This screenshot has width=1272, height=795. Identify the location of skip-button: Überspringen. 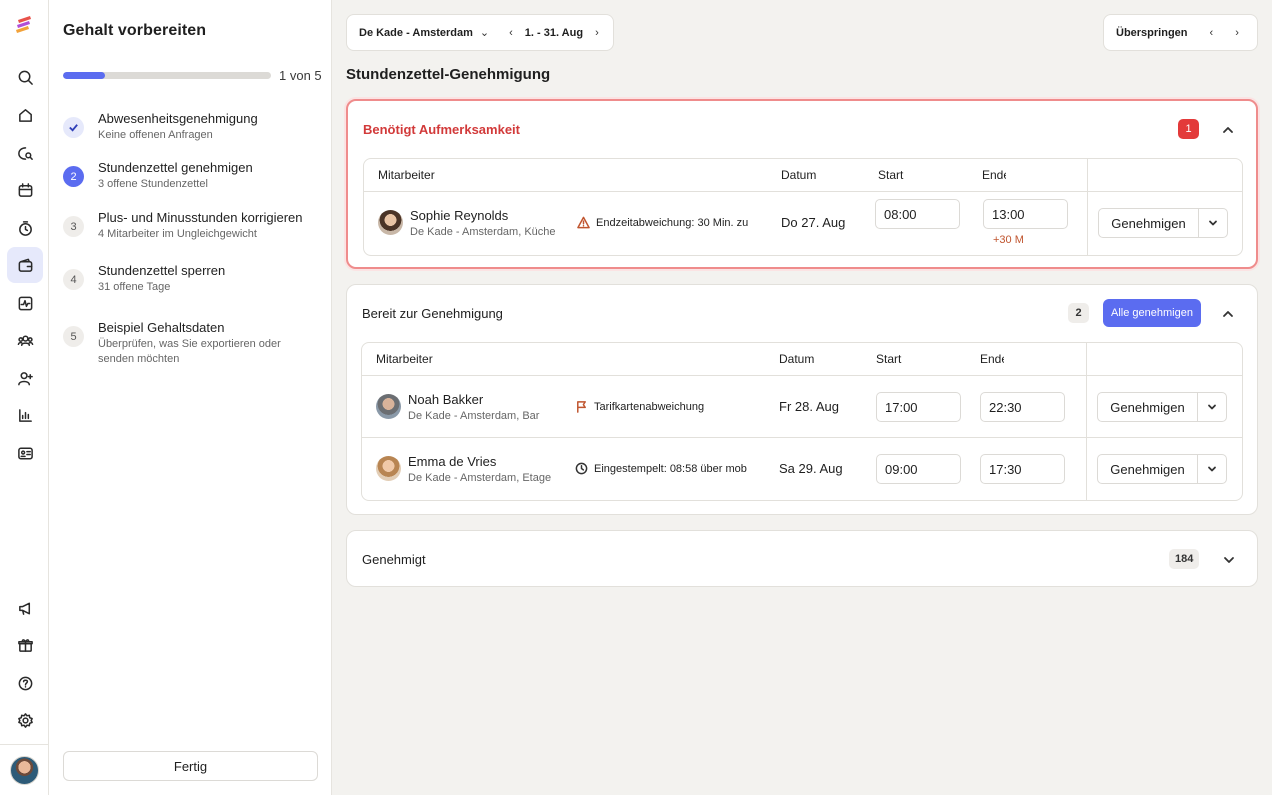
(1152, 33).